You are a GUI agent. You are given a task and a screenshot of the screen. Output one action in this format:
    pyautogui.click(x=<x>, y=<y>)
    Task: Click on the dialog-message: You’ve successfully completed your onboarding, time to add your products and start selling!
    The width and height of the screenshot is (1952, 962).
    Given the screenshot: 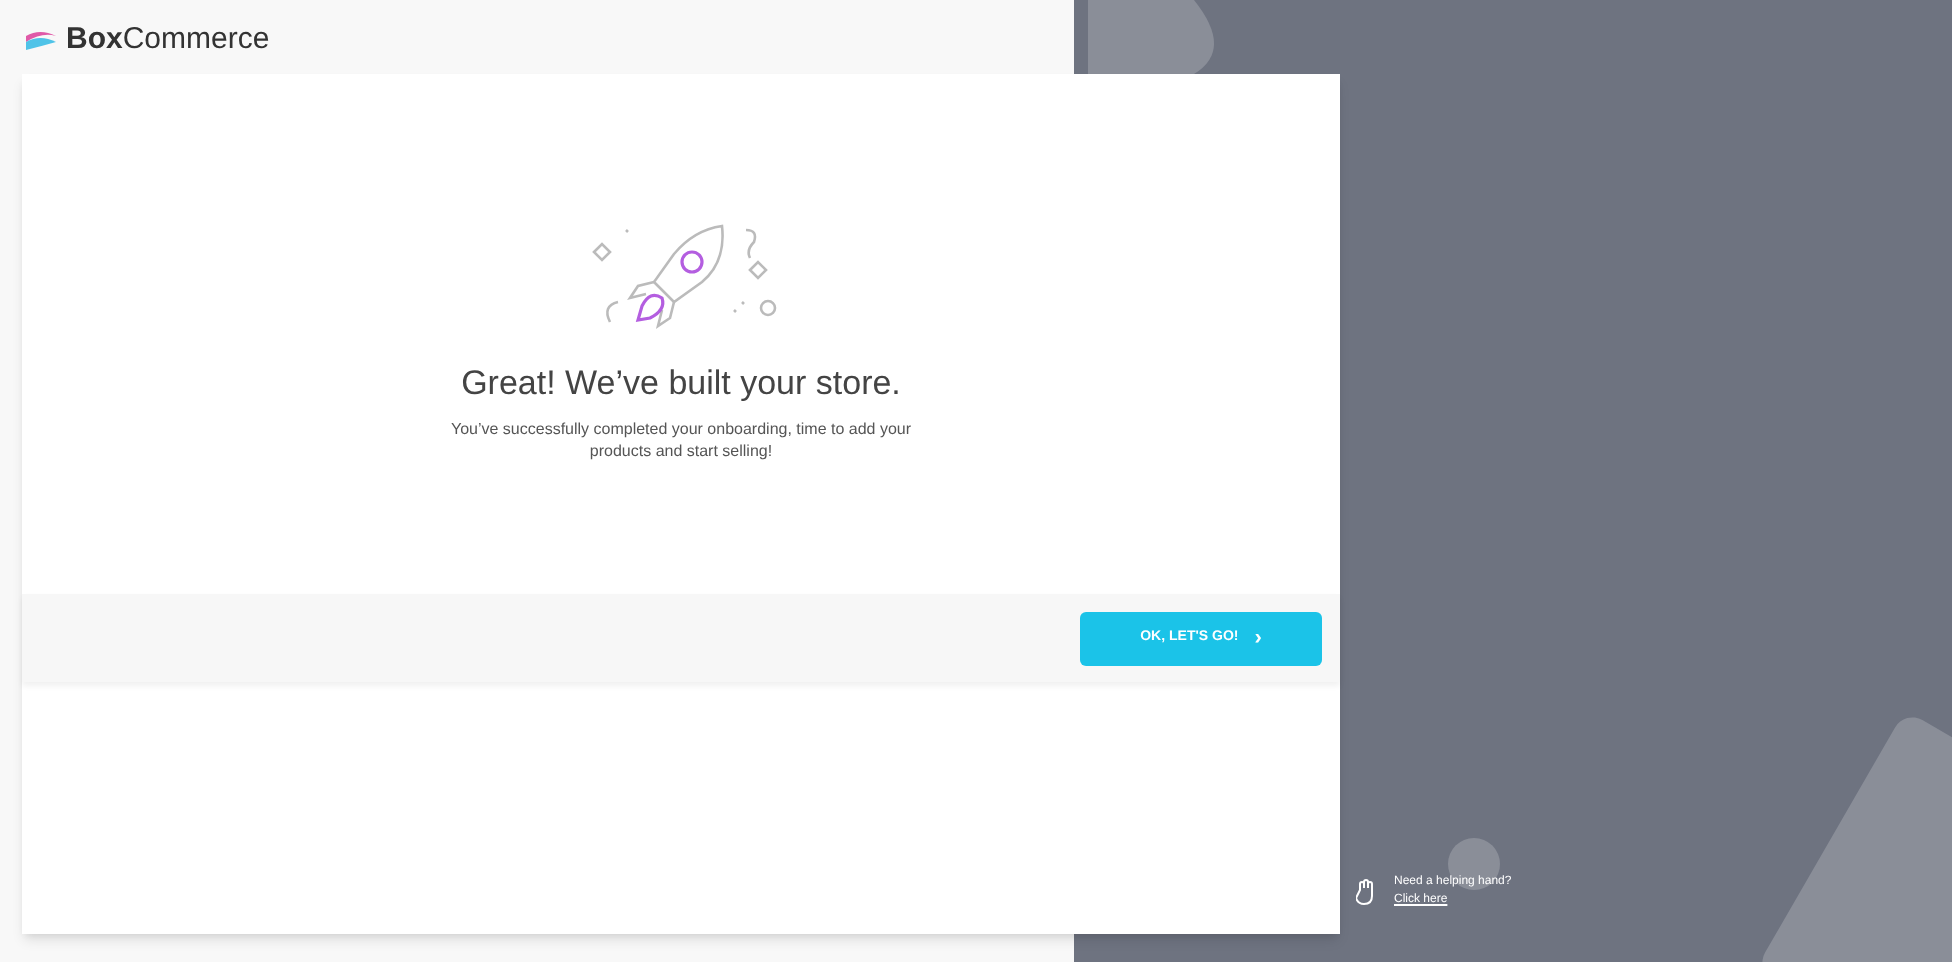 What is the action you would take?
    pyautogui.click(x=681, y=439)
    